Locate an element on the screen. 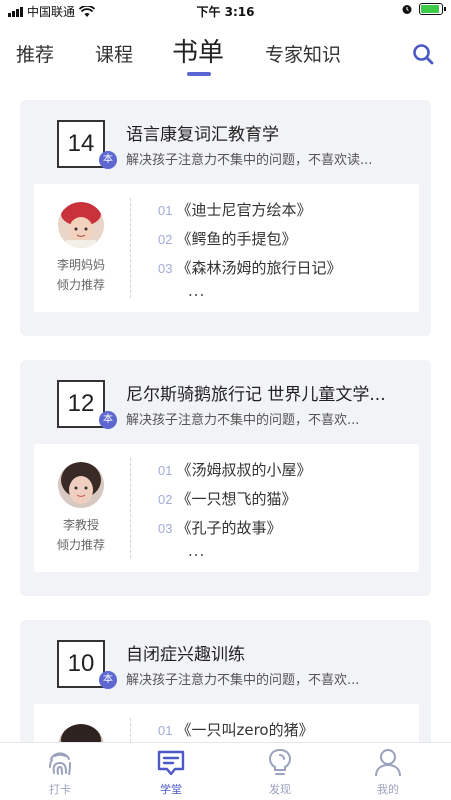 Image resolution: width=451 pixels, height=800 pixels. book-item: 01 《迪士尼官方绘本》 is located at coordinates (286, 210).